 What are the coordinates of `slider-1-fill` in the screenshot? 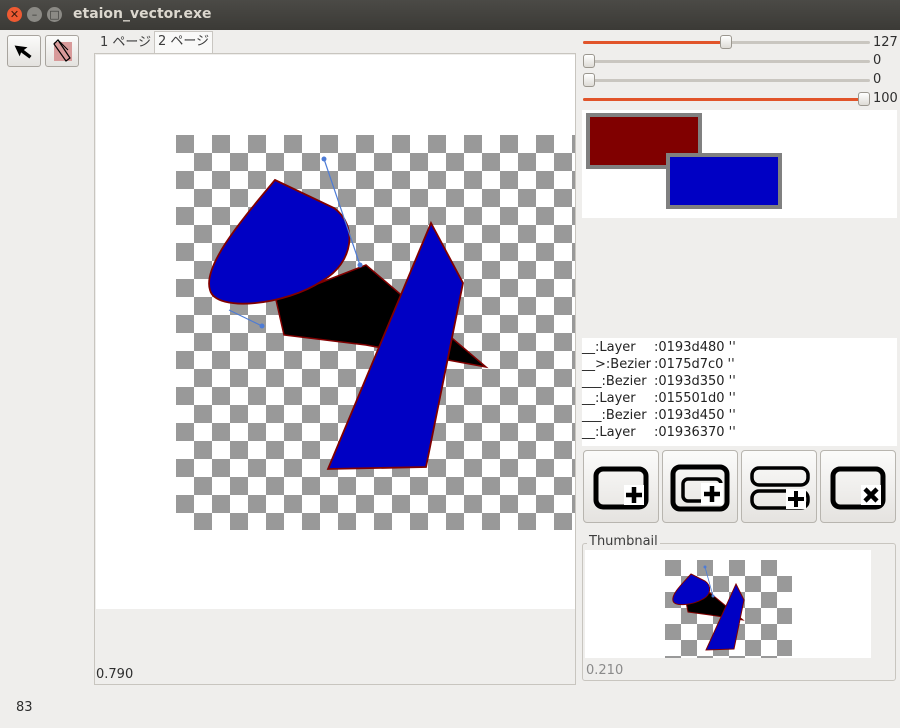 It's located at (654, 42).